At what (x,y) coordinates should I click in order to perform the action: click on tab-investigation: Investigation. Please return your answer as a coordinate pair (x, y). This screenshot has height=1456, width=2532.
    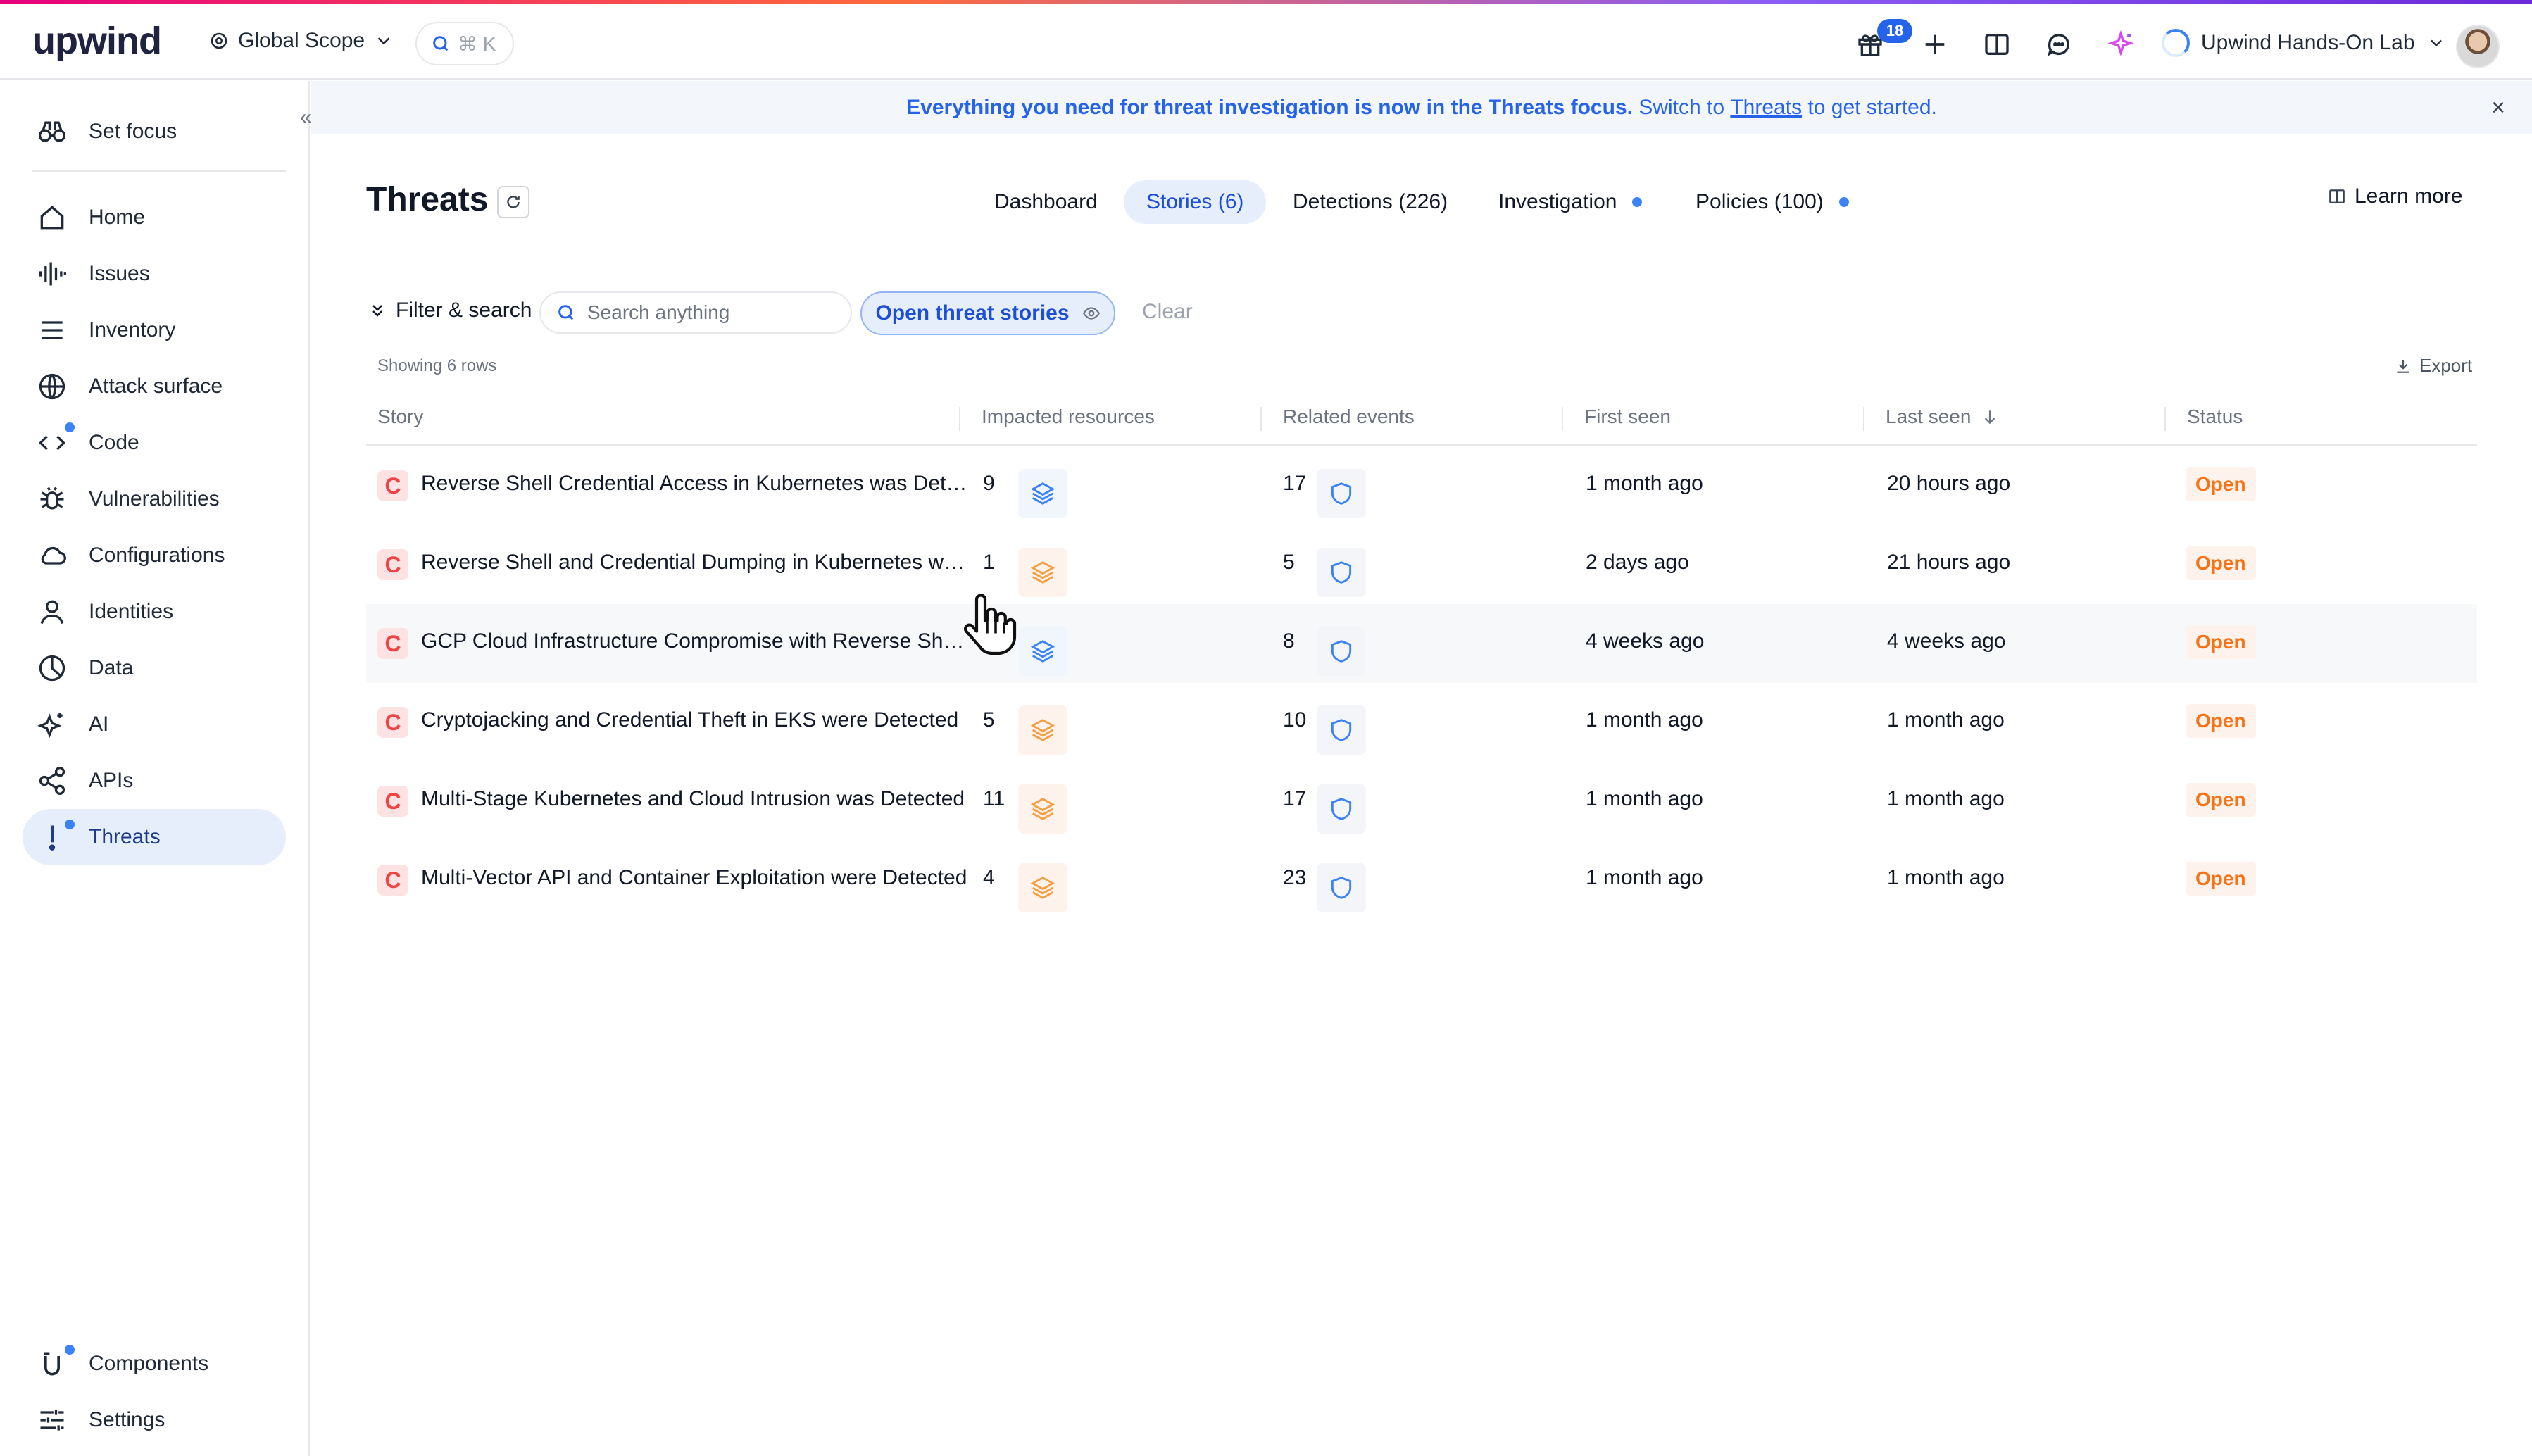
    Looking at the image, I should click on (1570, 202).